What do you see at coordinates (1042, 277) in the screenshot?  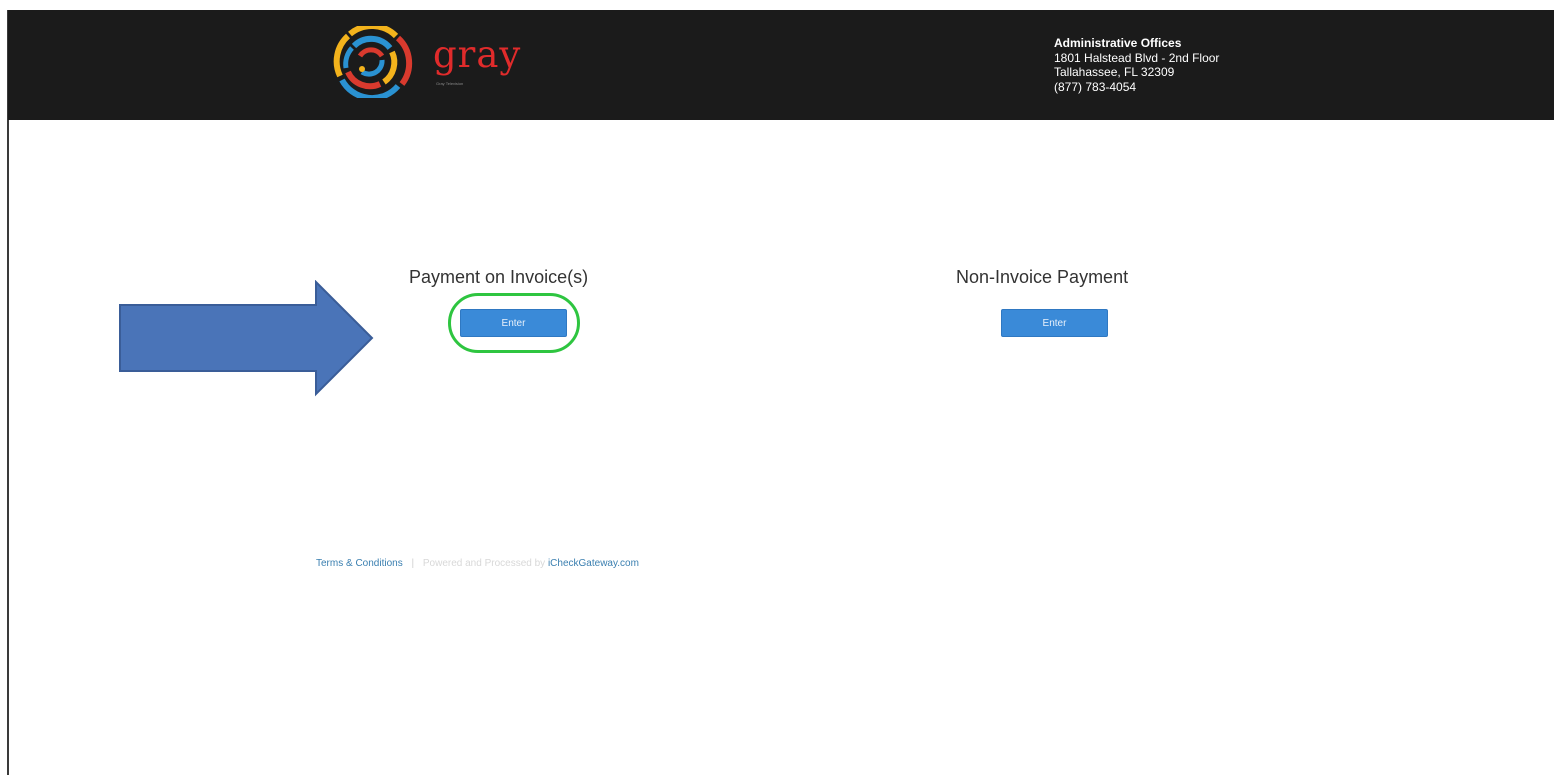 I see `non-invoice-payment-title: Non-Invoice Payment` at bounding box center [1042, 277].